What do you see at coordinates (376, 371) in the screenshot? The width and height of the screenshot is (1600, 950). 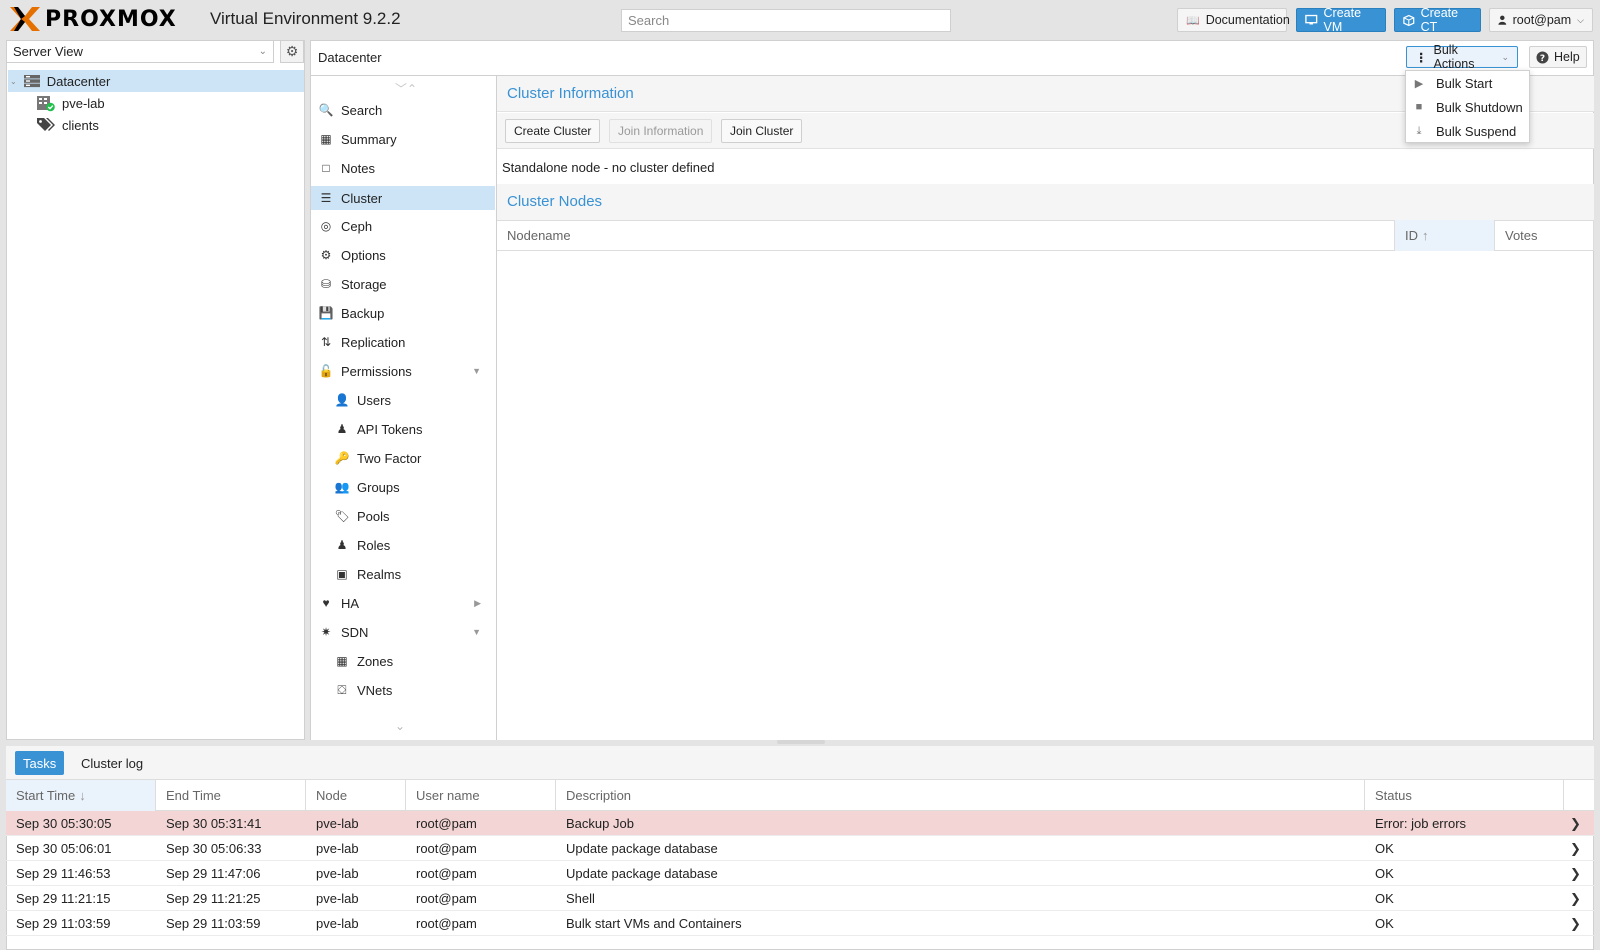 I see `nav-item-label: Permissions` at bounding box center [376, 371].